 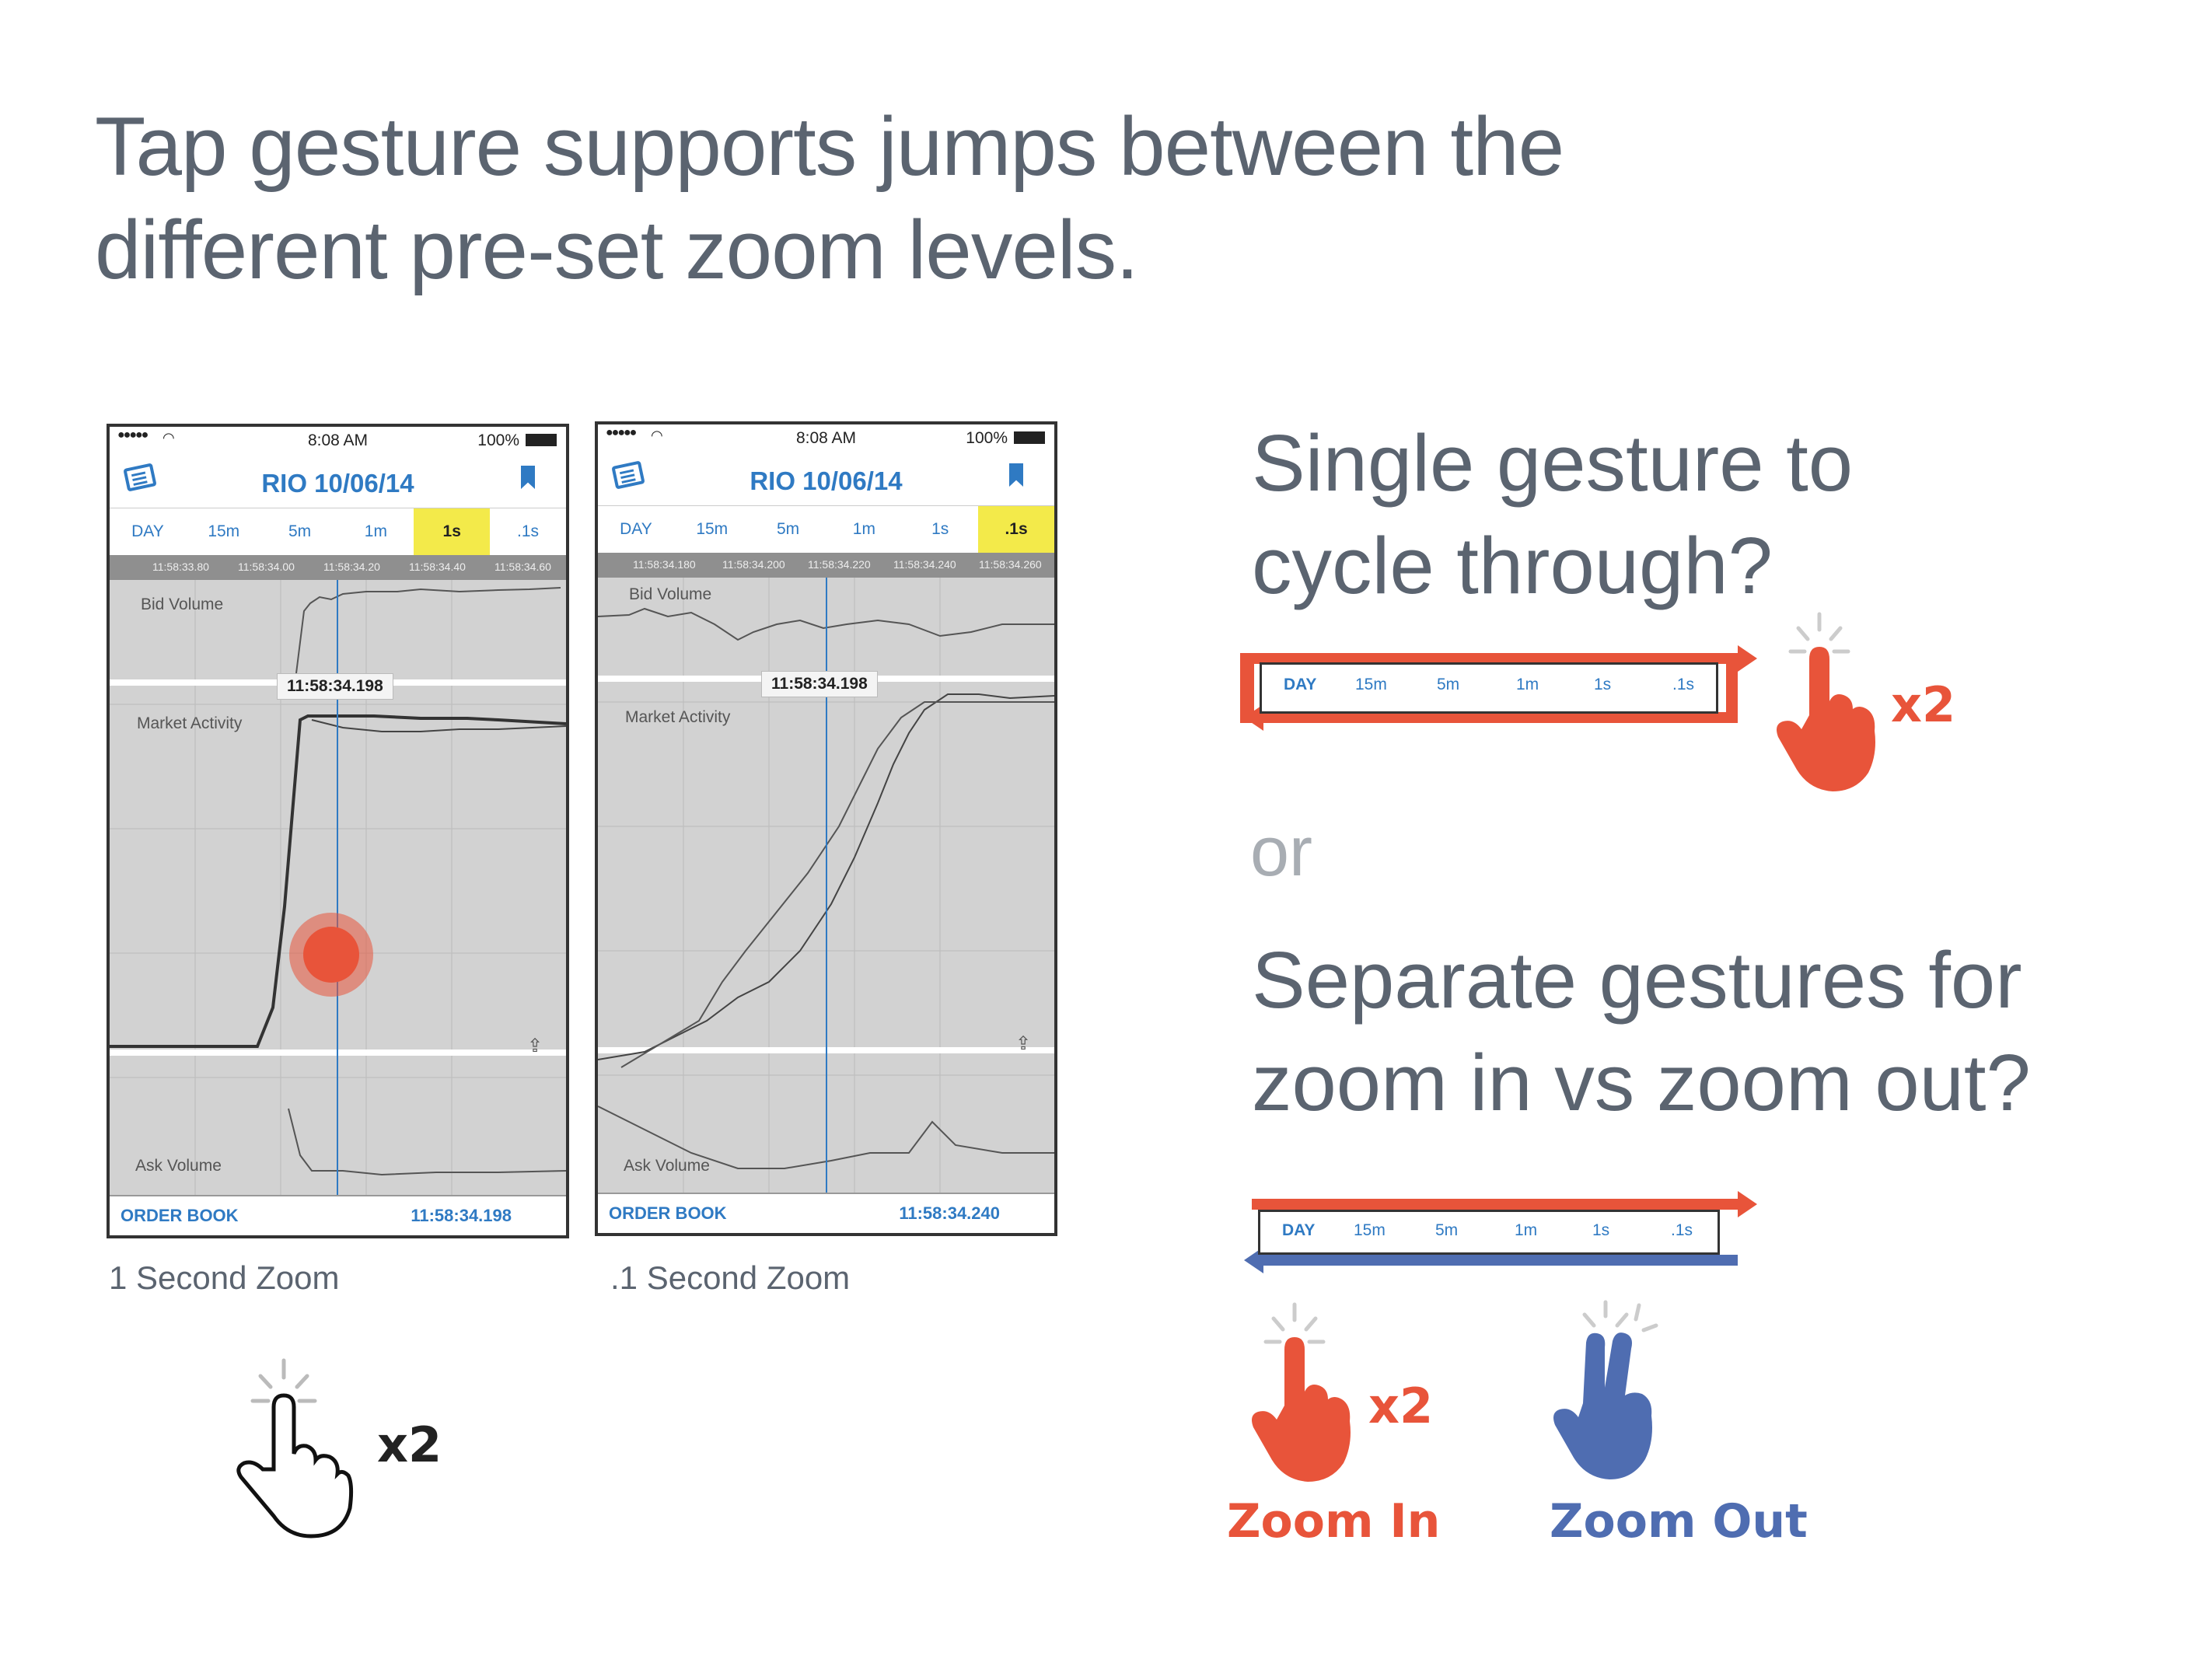 What do you see at coordinates (1334, 1521) in the screenshot?
I see `zoom-in-label: Zoom In` at bounding box center [1334, 1521].